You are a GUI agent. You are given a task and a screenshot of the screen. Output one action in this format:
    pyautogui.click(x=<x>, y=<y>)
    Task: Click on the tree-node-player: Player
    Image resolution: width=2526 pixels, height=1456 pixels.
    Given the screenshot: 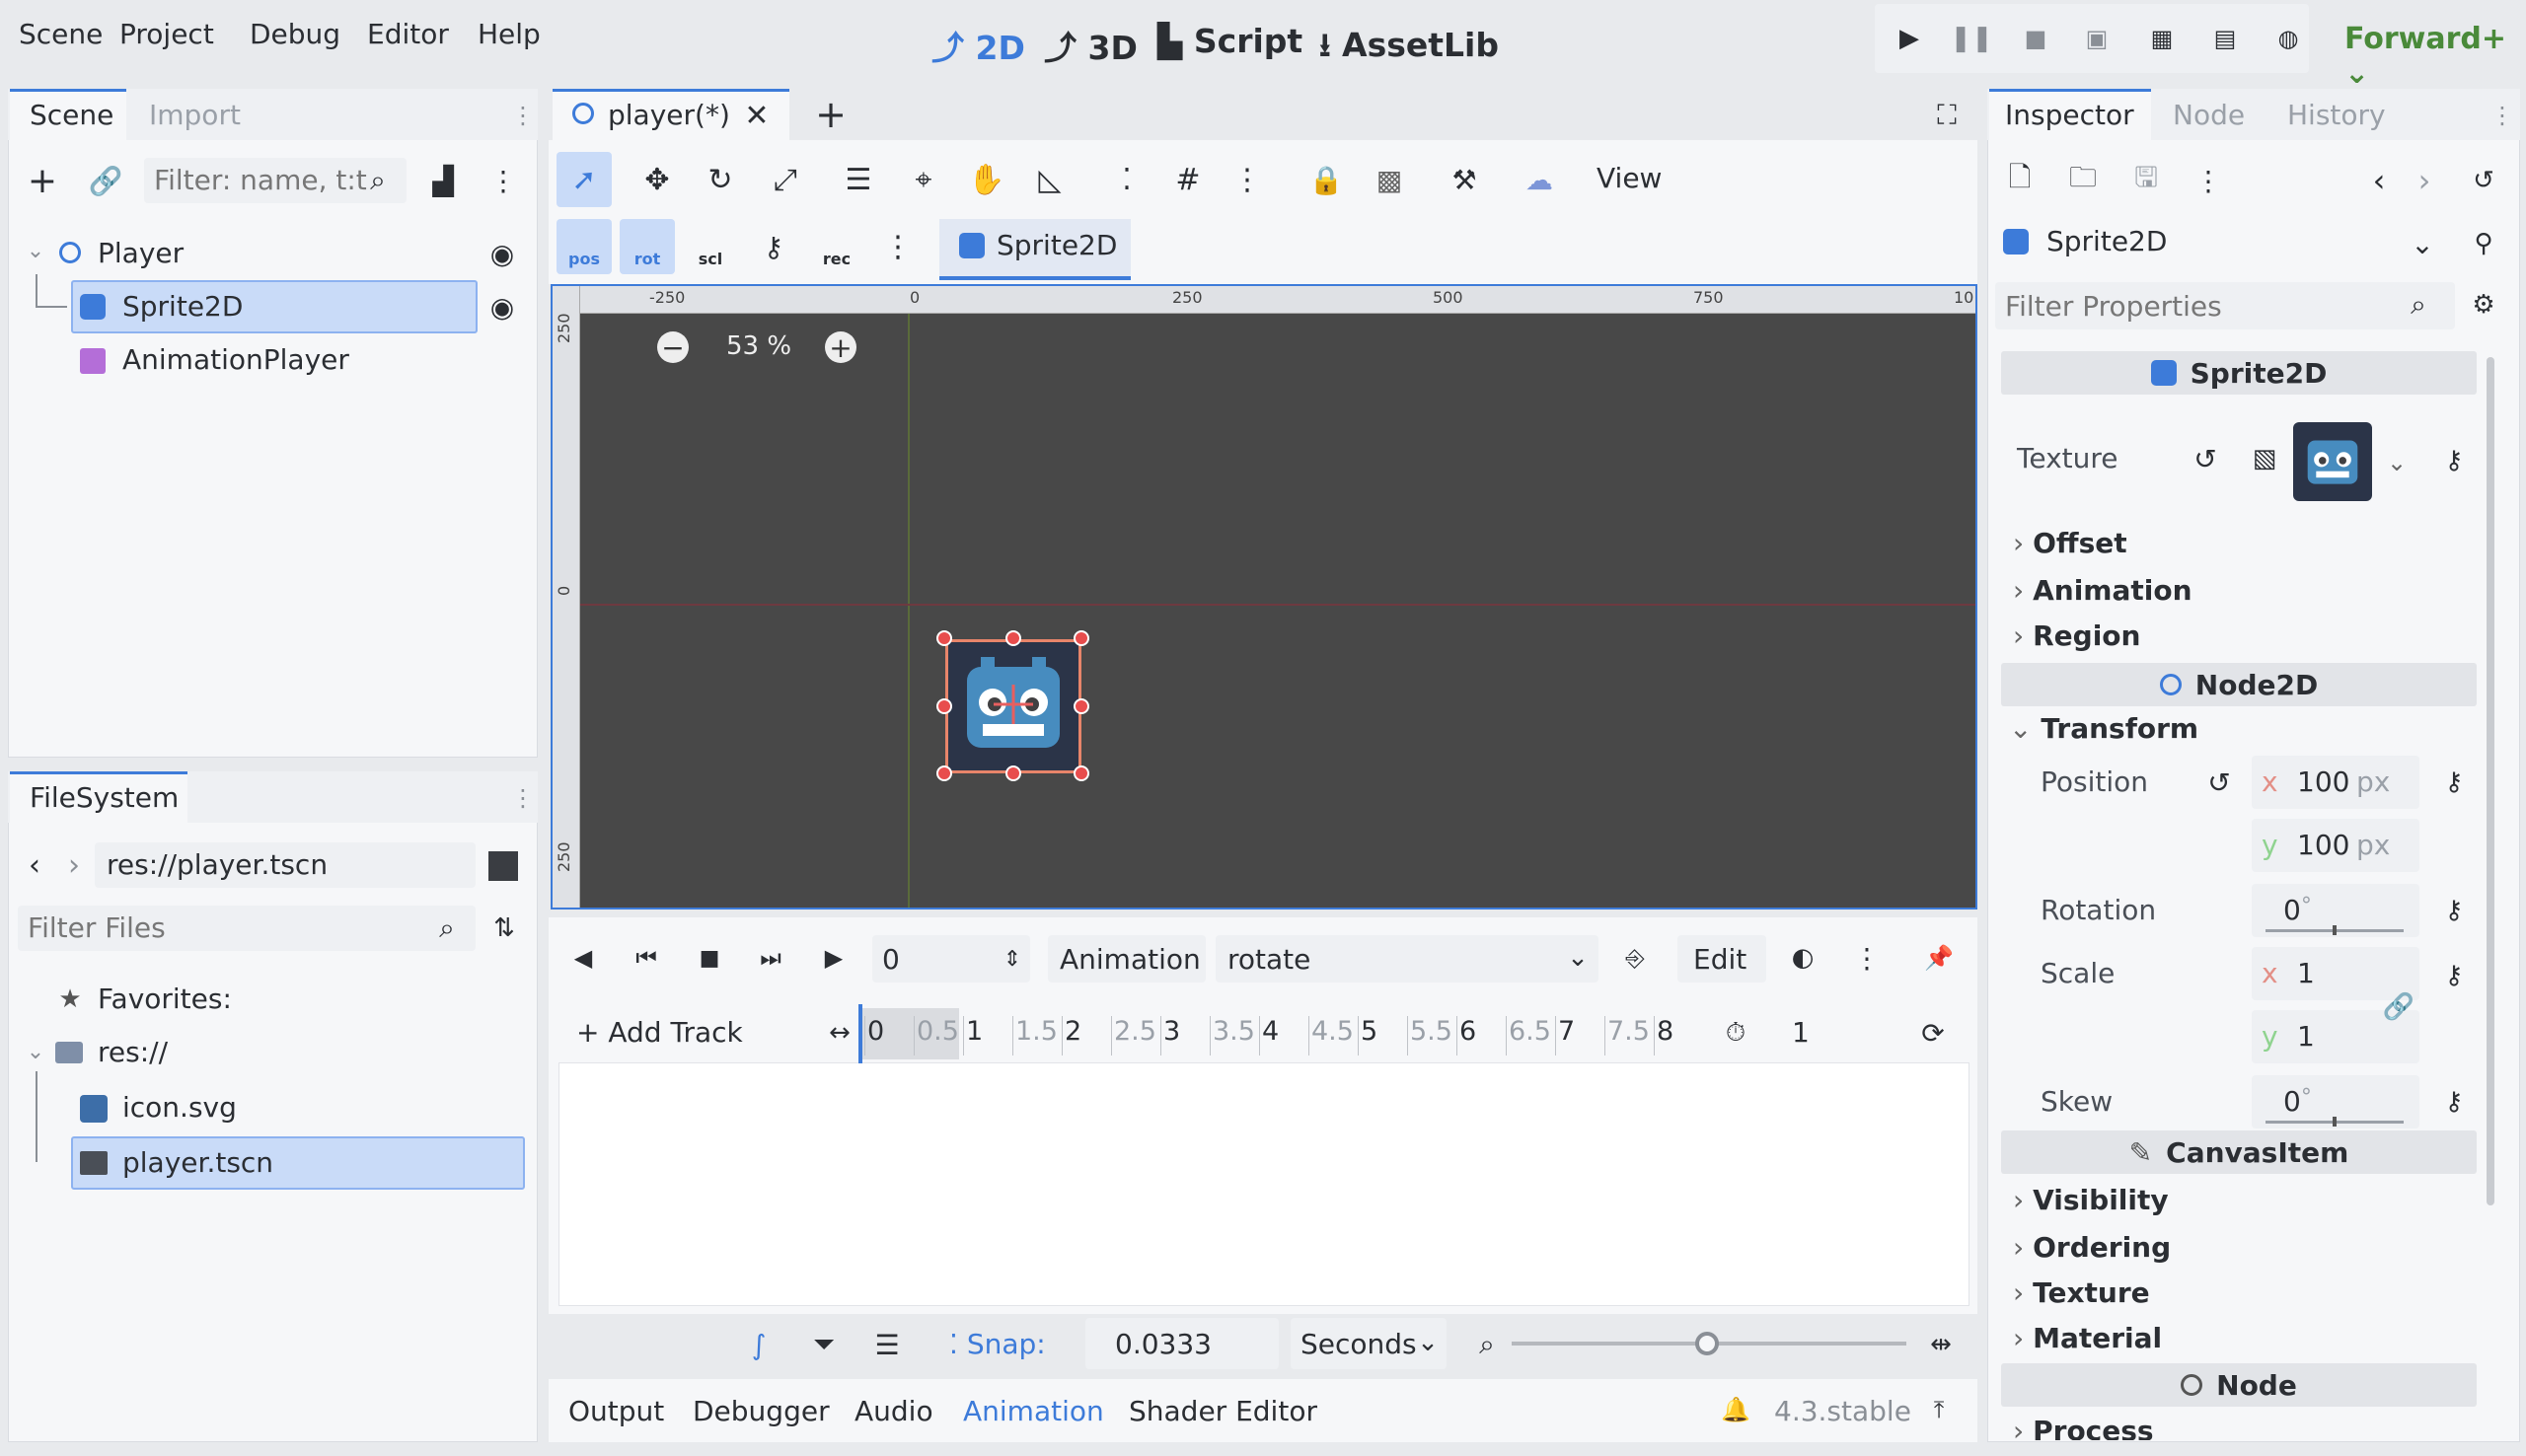 What is the action you would take?
    pyautogui.click(x=141, y=253)
    